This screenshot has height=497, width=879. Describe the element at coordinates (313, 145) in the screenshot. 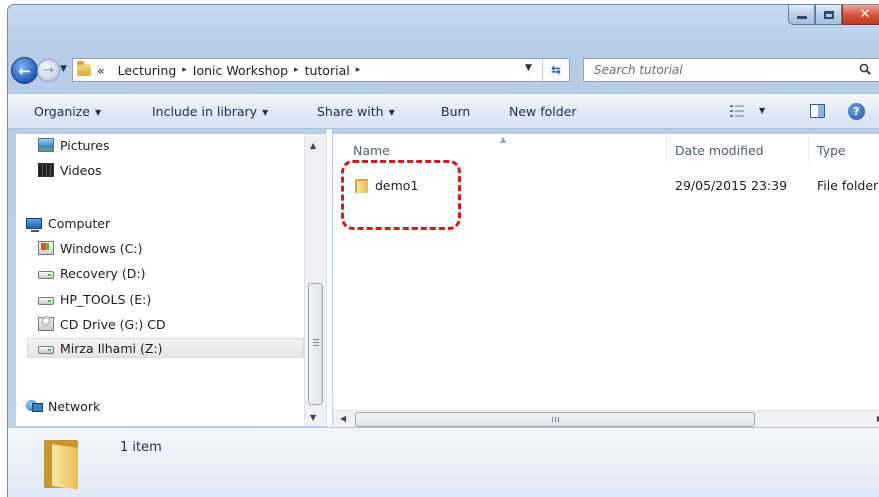

I see `scroll-up-icon: ▲` at that location.